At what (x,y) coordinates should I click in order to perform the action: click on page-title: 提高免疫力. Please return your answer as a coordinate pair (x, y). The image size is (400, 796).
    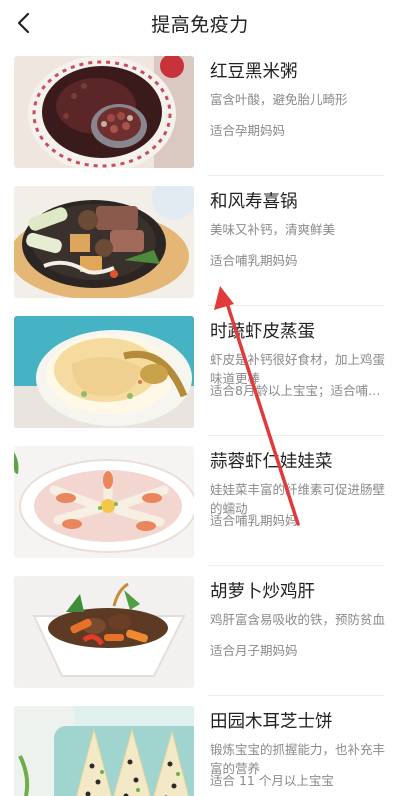
    Looking at the image, I should click on (200, 25).